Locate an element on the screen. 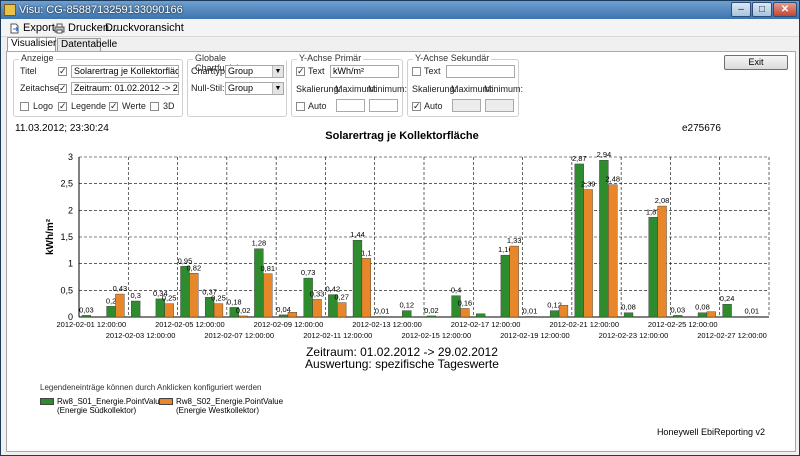  legend-south-line1: Rw8_S01_Energie.PointValue is located at coordinates (111, 401).